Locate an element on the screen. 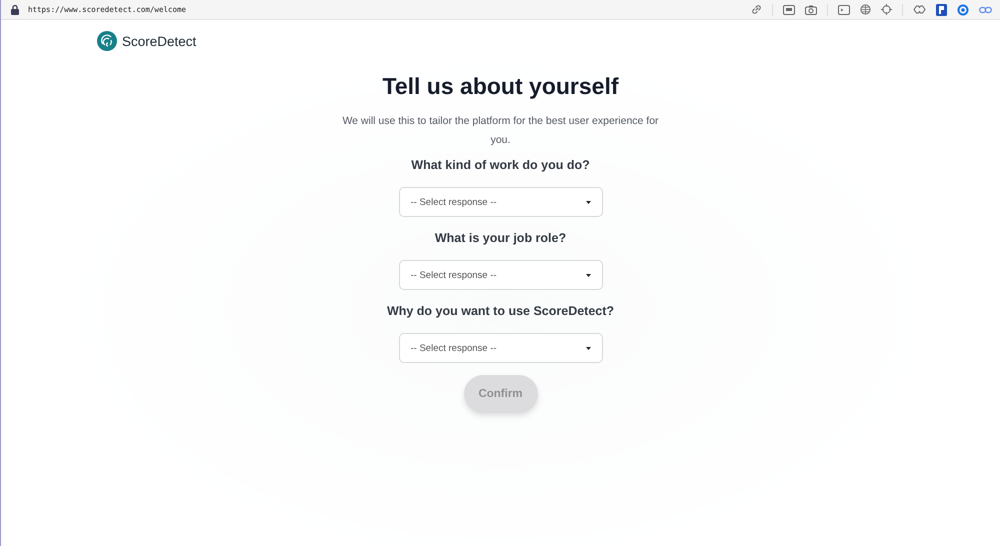  globe-icon is located at coordinates (865, 9).